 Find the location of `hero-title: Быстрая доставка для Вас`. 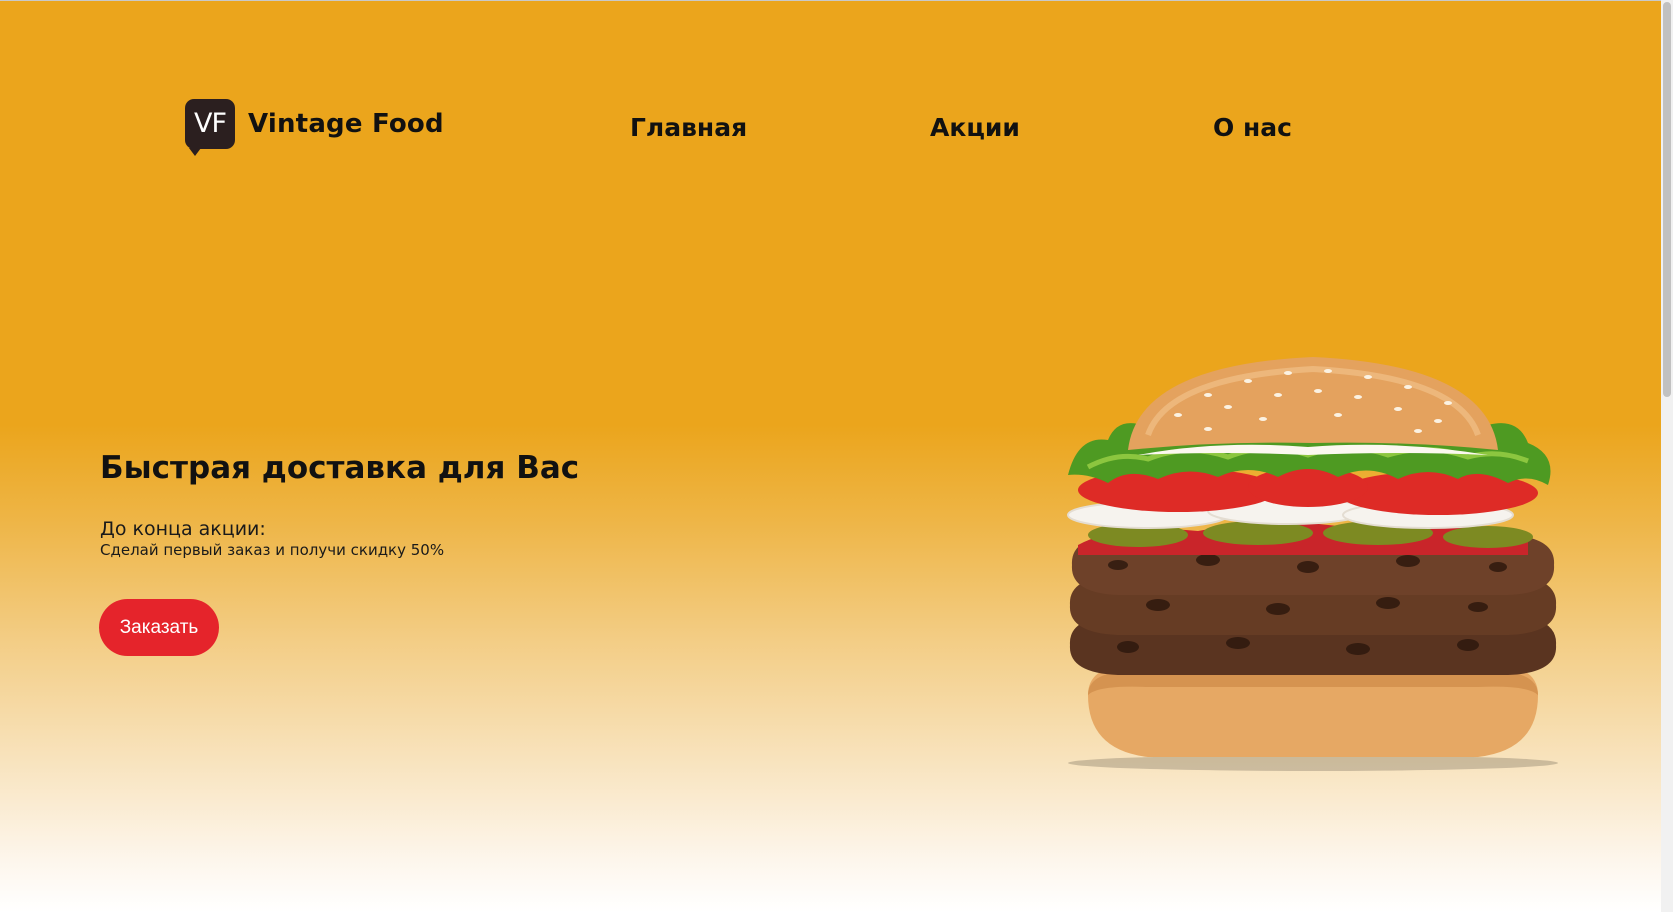

hero-title: Быстрая доставка для Вас is located at coordinates (340, 468).